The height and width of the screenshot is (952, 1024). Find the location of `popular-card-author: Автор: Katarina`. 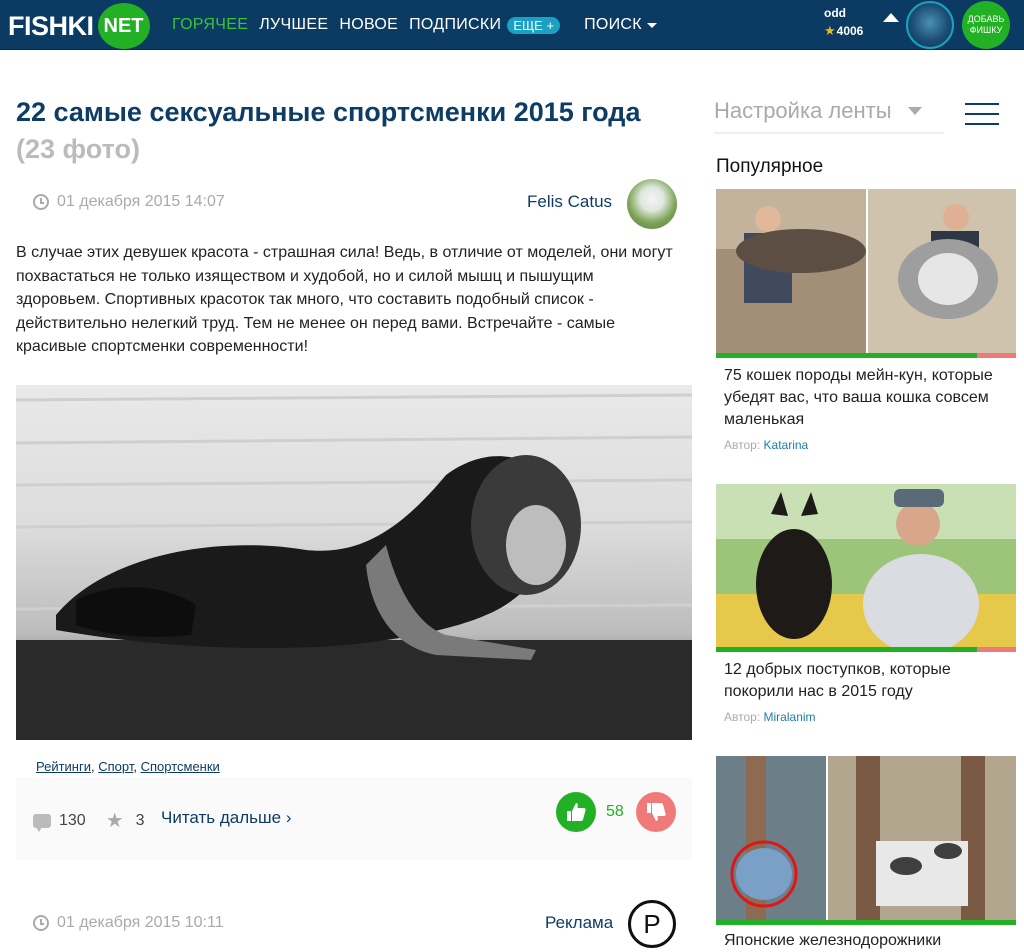

popular-card-author: Автор: Katarina is located at coordinates (766, 445).